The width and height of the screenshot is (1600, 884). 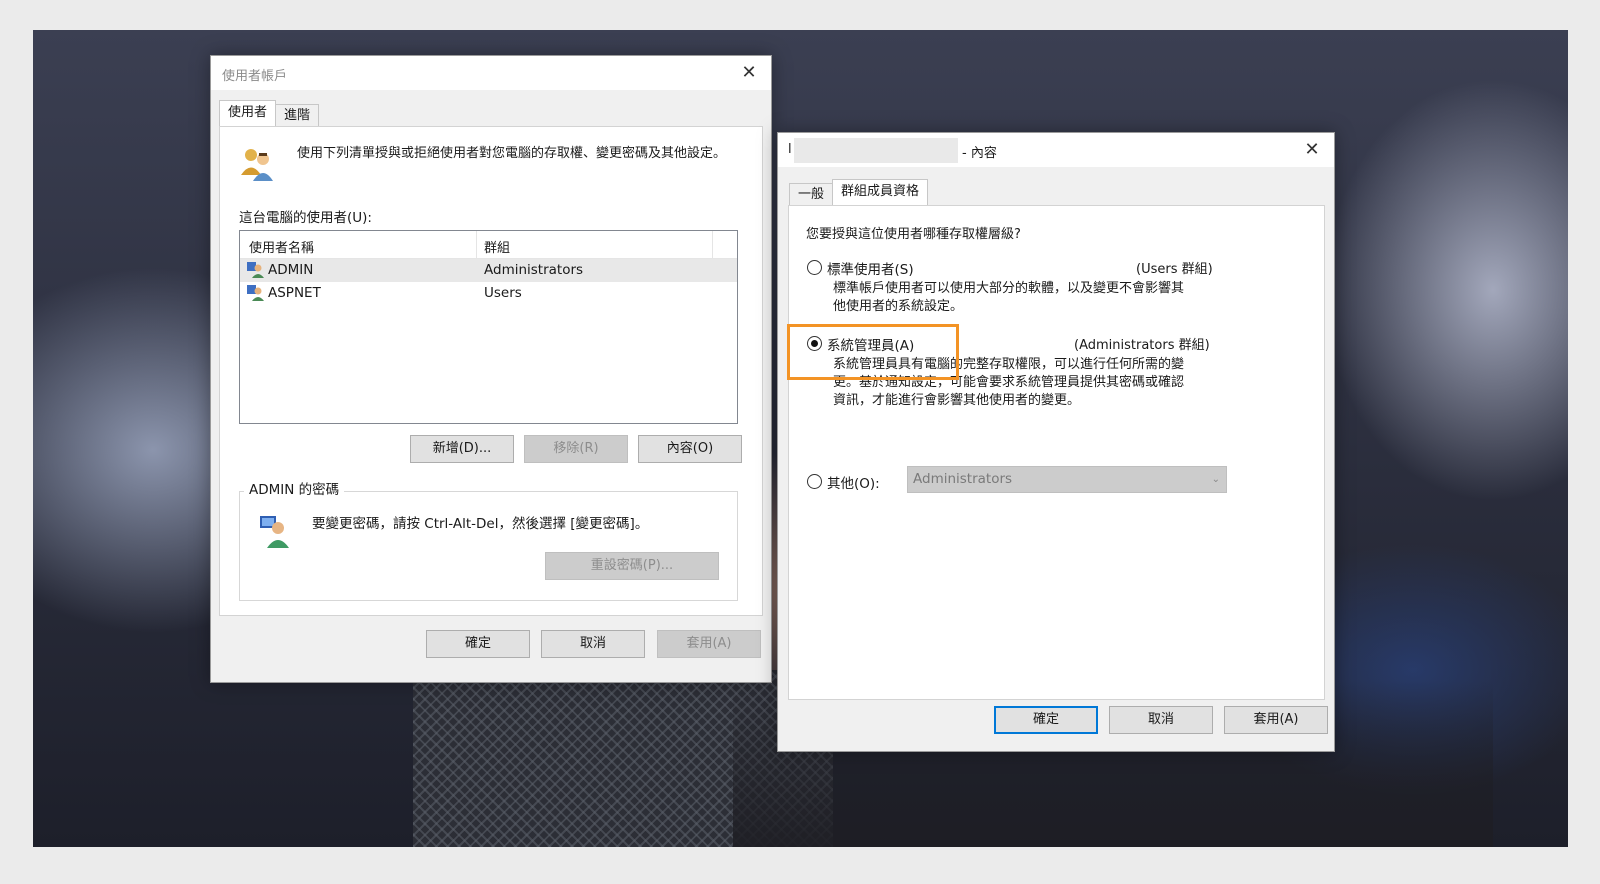 I want to click on properties-button: 內容(O), so click(x=690, y=449).